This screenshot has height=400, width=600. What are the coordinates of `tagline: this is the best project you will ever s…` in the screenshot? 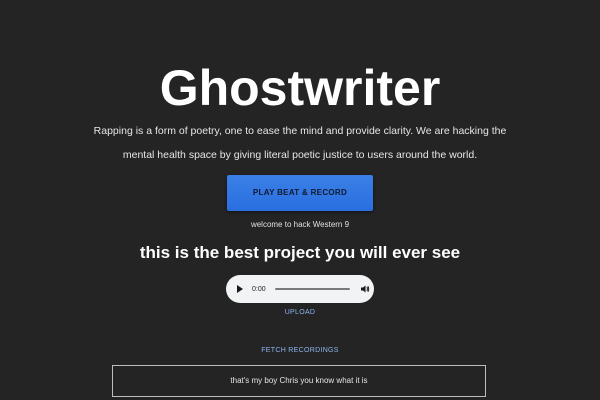 It's located at (300, 252).